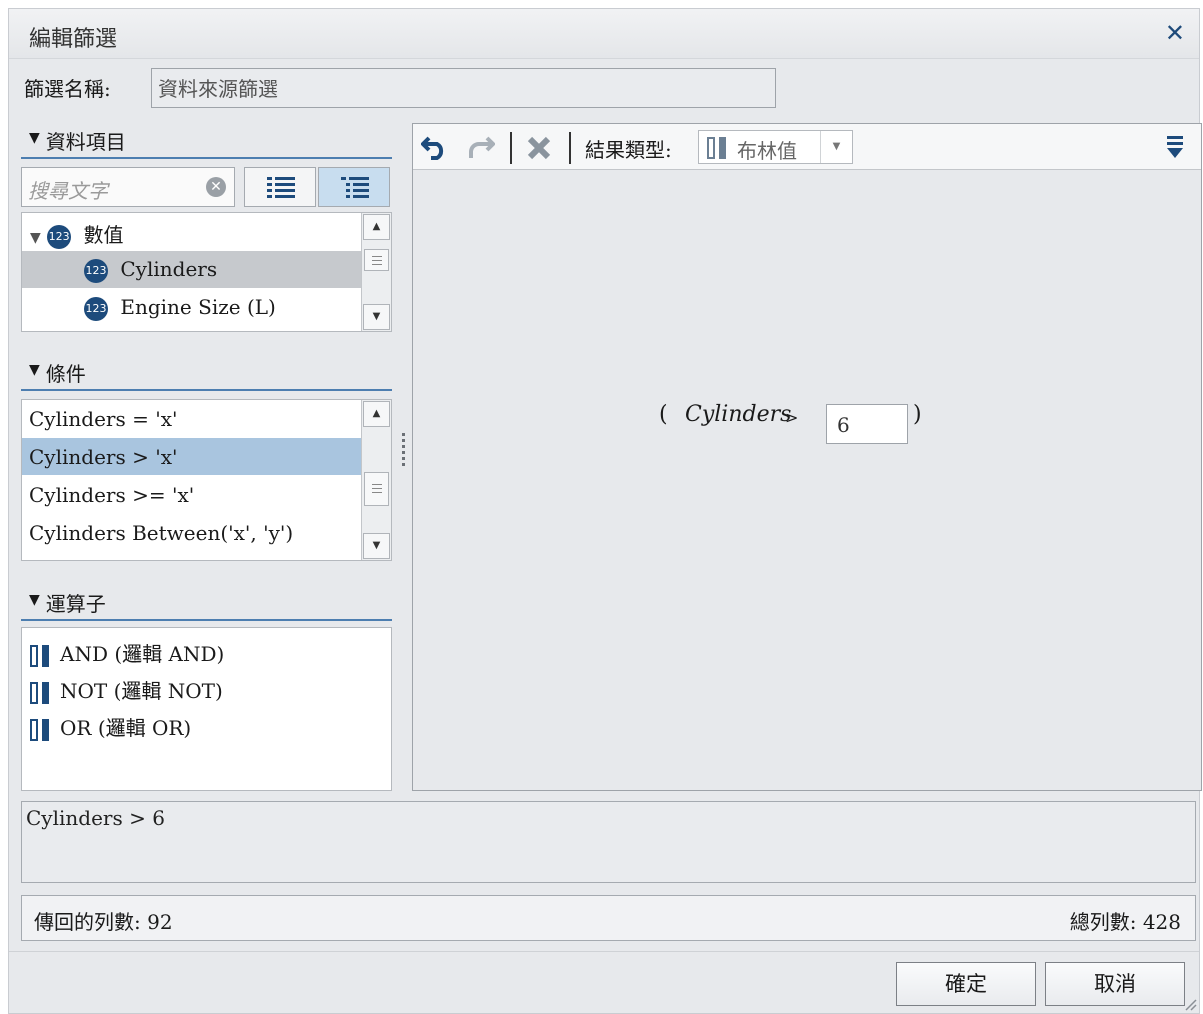 The image size is (1203, 1014). Describe the element at coordinates (35, 238) in the screenshot. I see `expand-triangle-icon: ▼` at that location.